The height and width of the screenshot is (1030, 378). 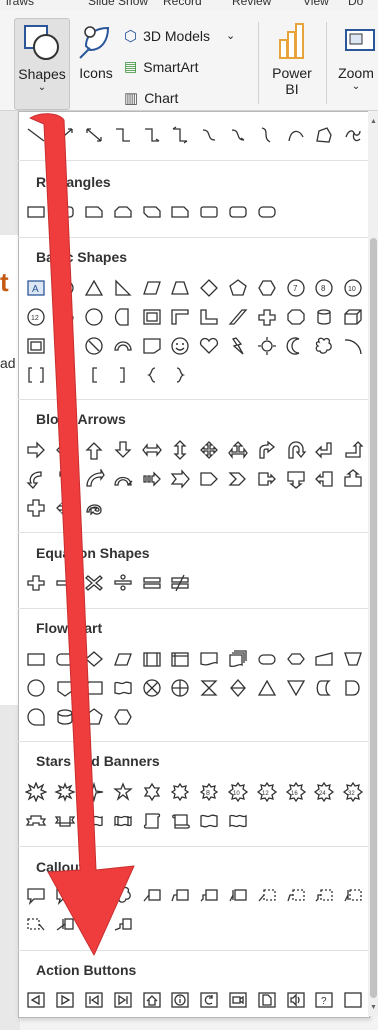 I want to click on tab-design: Do, so click(x=355, y=4).